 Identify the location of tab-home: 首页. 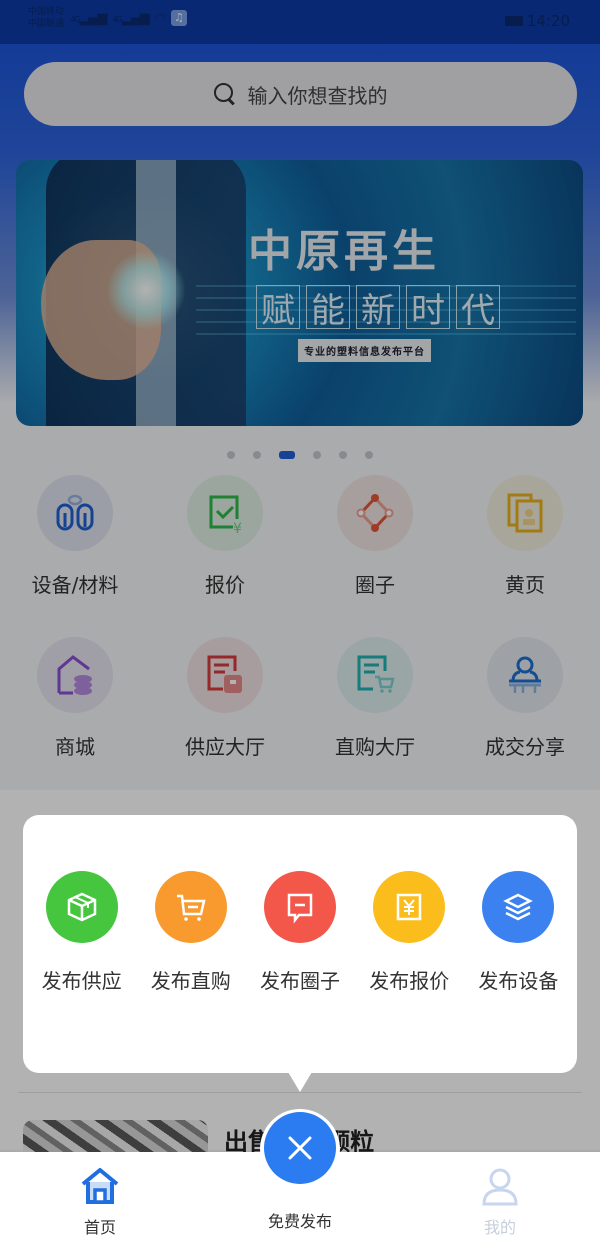
(100, 1198).